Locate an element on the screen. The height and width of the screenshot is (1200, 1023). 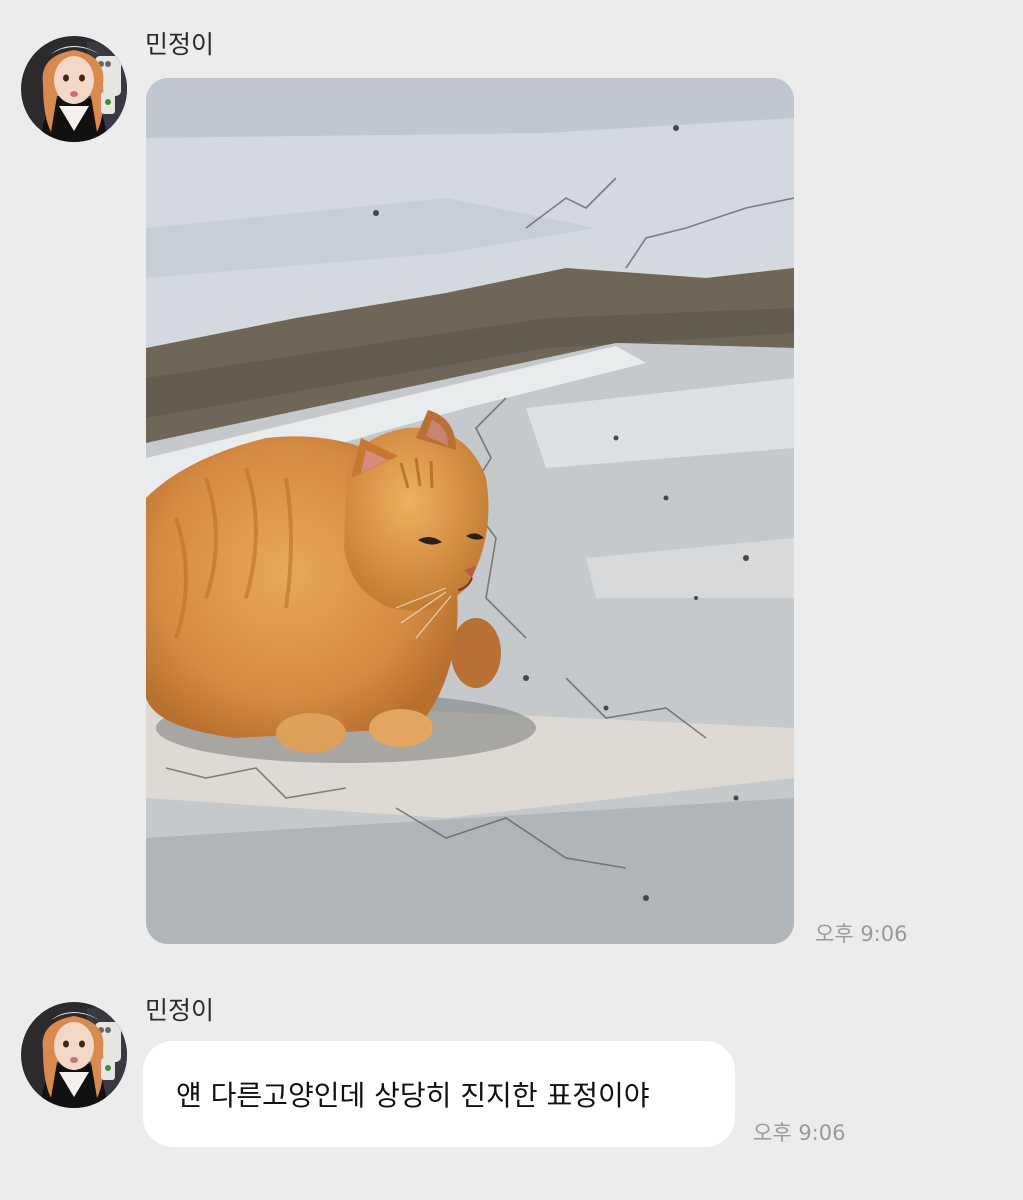
message-text: 얜 다른고양인데 상당히 진지한 표정이야 is located at coordinates (413, 1095).